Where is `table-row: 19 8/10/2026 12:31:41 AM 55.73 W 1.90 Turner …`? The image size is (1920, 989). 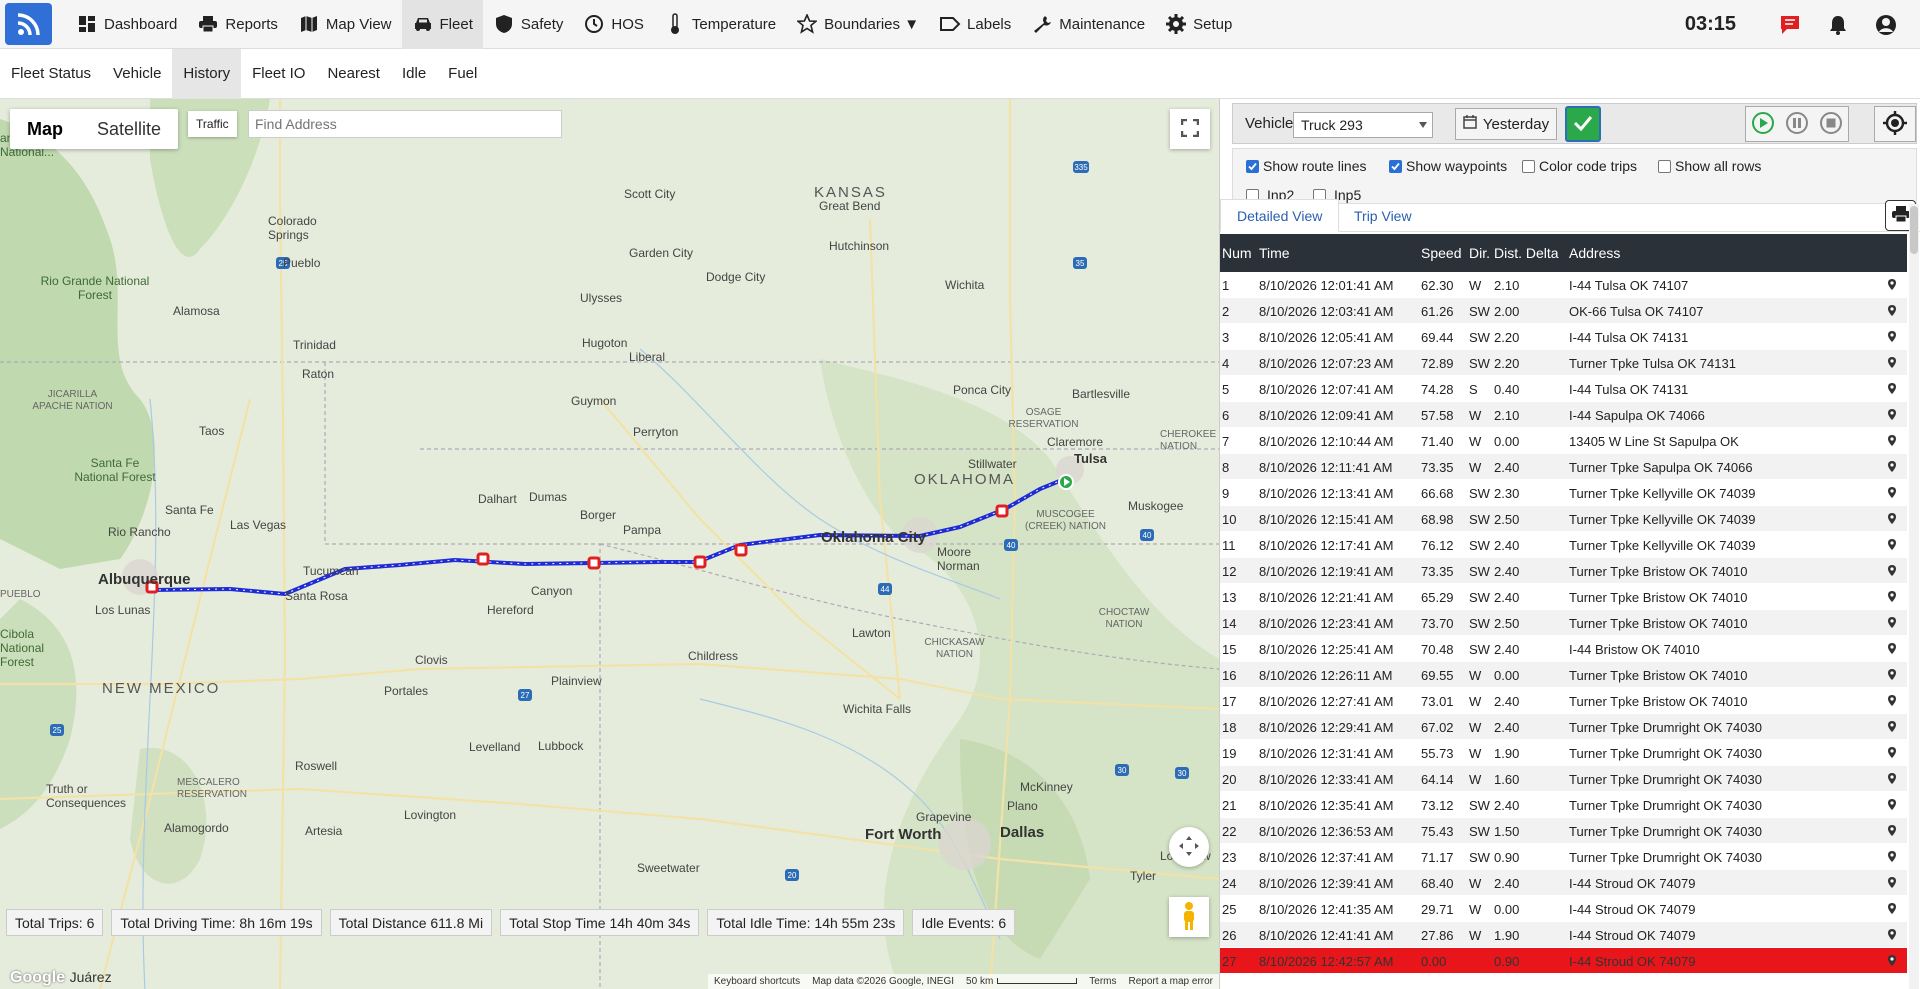 table-row: 19 8/10/2026 12:31:41 AM 55.73 W 1.90 Turner … is located at coordinates (1563, 753).